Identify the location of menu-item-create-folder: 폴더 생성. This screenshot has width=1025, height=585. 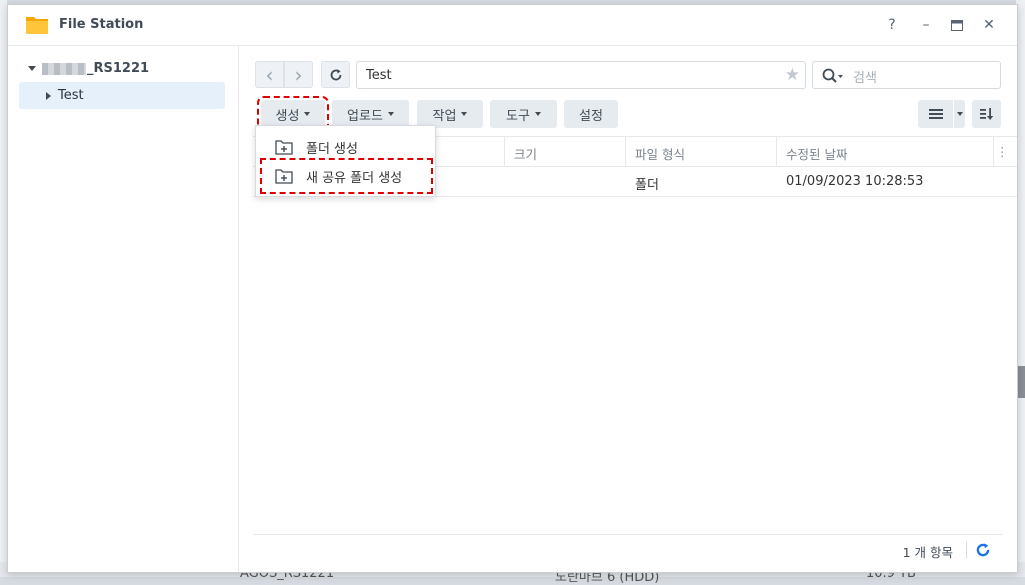
(346, 147).